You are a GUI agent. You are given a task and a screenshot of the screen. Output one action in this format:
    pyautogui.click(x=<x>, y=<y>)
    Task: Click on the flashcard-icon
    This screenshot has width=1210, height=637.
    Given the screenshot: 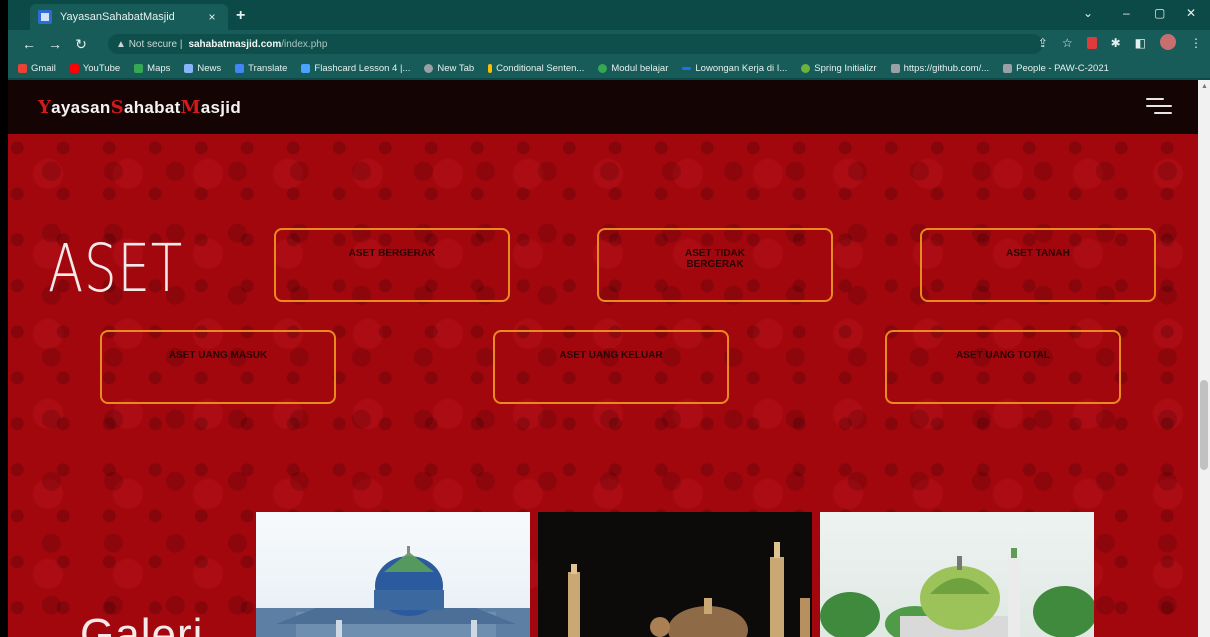 What is the action you would take?
    pyautogui.click(x=306, y=68)
    